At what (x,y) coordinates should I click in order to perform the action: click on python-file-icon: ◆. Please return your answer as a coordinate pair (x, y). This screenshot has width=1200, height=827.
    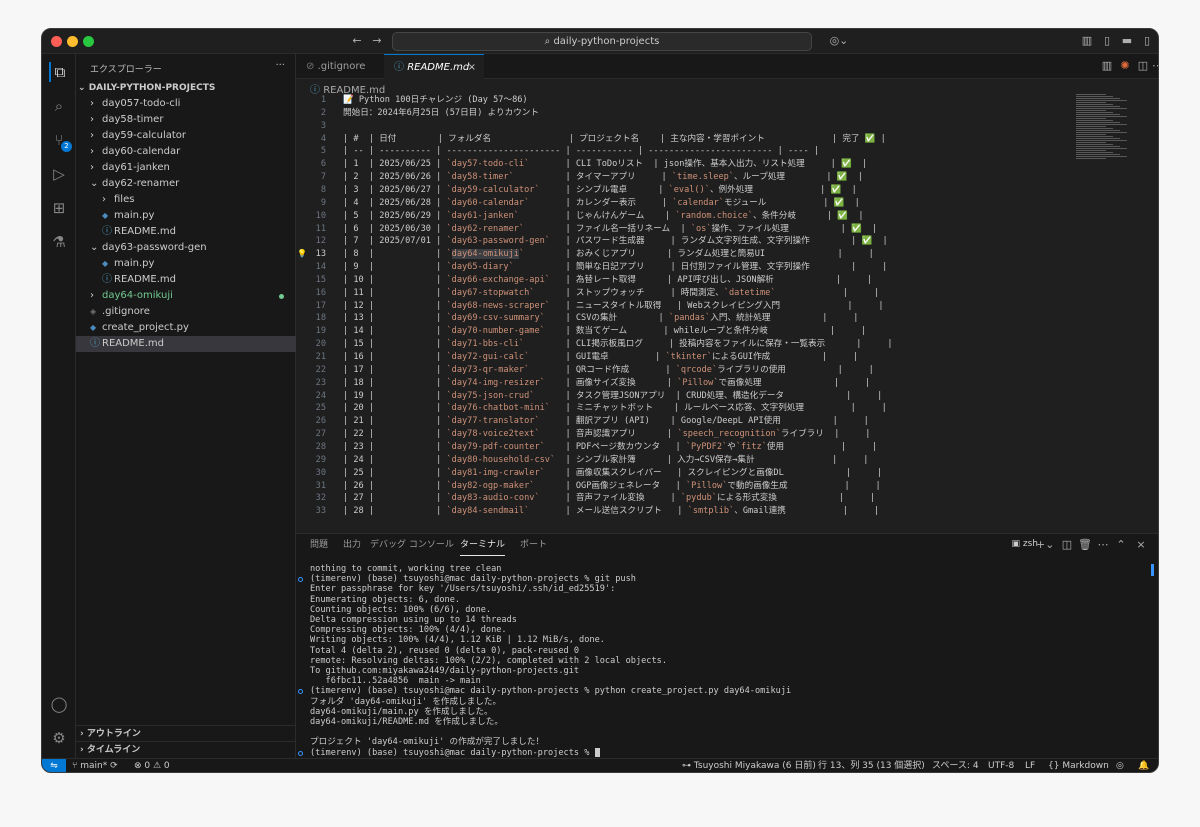
    Looking at the image, I should click on (93, 327).